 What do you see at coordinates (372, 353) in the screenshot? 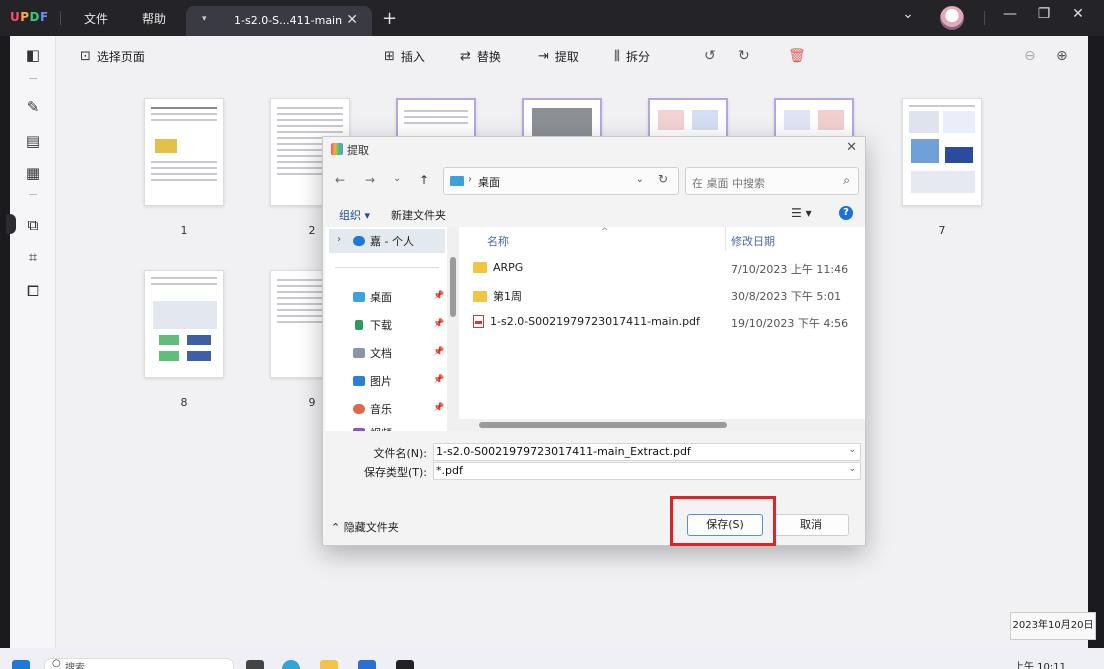
I see `nav-item-documents: 文档` at bounding box center [372, 353].